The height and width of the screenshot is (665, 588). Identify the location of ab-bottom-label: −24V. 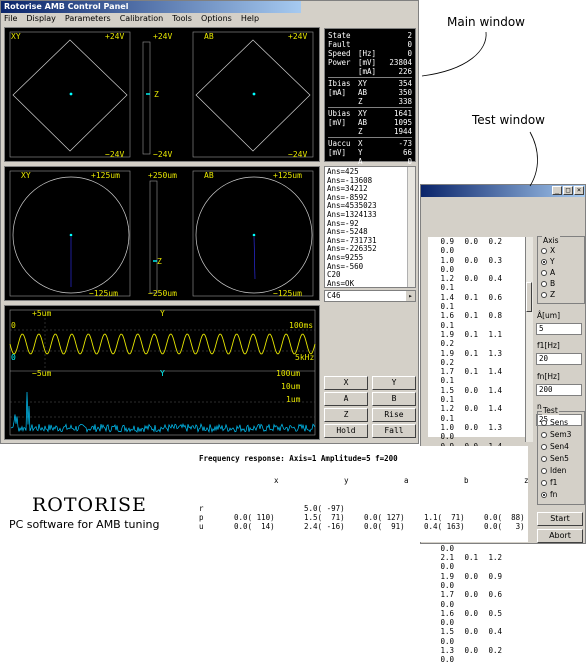
(297, 154).